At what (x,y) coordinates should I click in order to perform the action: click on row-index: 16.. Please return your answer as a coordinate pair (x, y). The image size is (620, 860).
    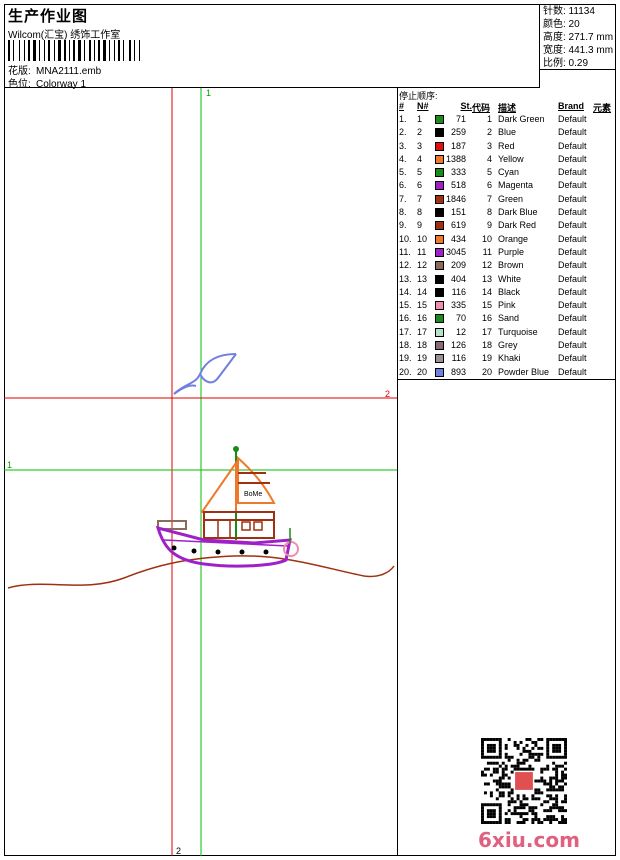
    Looking at the image, I should click on (405, 318).